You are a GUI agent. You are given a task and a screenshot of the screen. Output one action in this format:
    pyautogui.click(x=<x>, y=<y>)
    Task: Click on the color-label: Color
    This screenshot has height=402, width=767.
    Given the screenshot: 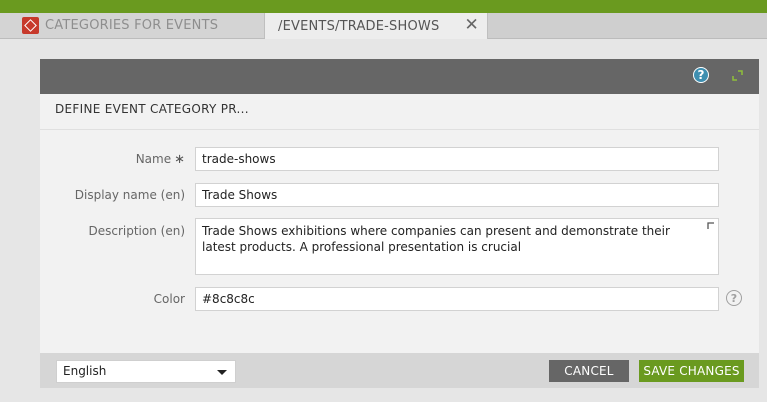 What is the action you would take?
    pyautogui.click(x=169, y=299)
    